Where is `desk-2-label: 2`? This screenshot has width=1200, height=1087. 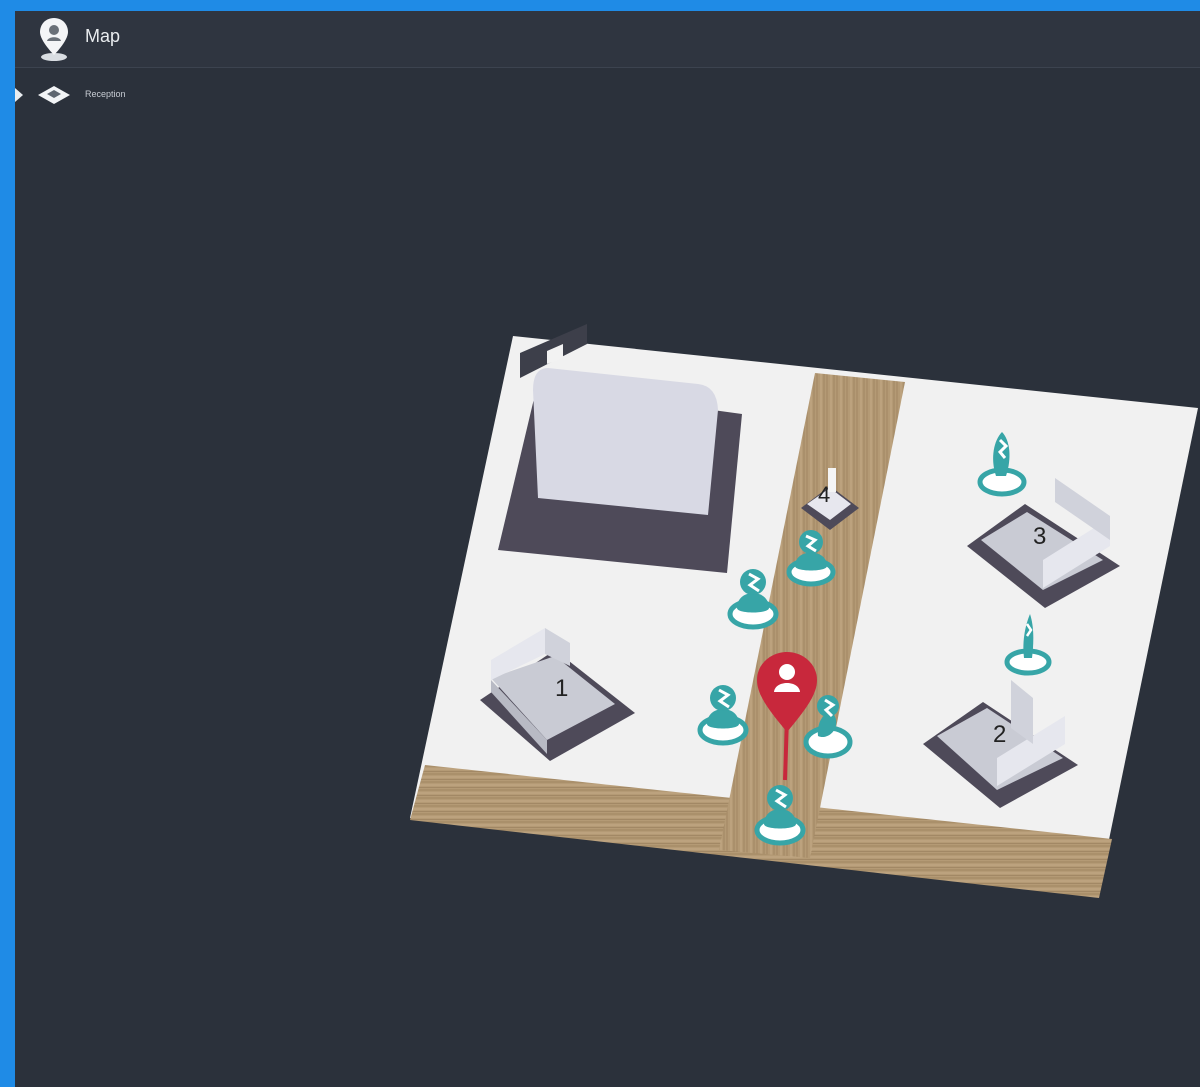 desk-2-label: 2 is located at coordinates (999, 734).